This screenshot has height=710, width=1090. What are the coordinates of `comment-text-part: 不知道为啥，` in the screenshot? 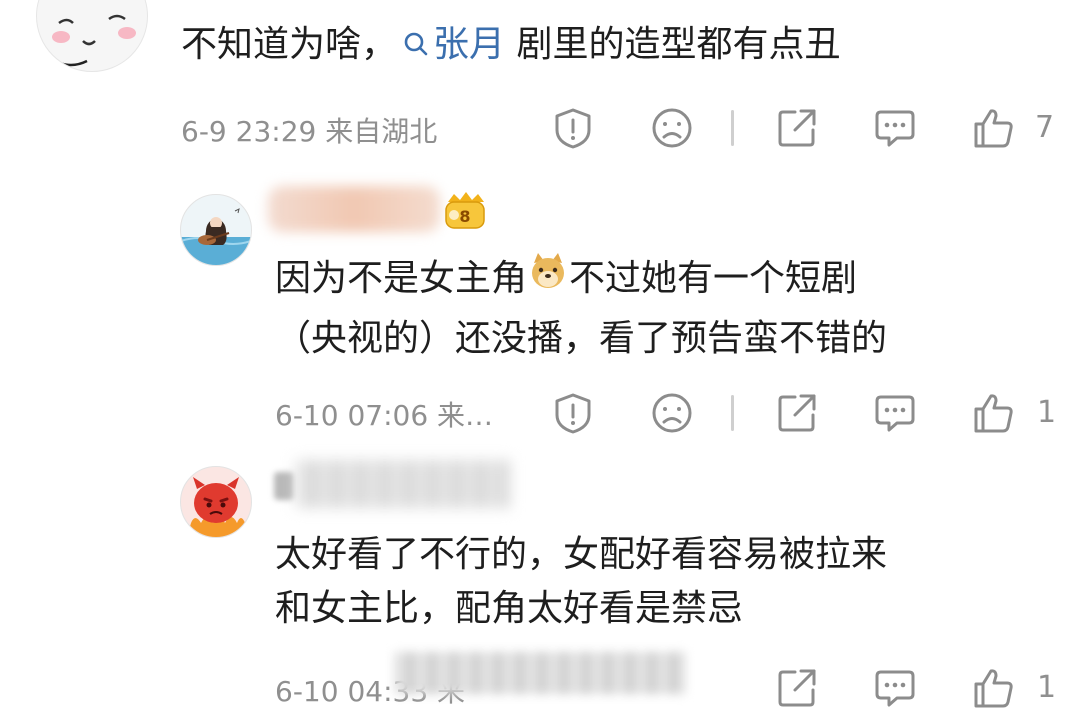 It's located at (289, 44).